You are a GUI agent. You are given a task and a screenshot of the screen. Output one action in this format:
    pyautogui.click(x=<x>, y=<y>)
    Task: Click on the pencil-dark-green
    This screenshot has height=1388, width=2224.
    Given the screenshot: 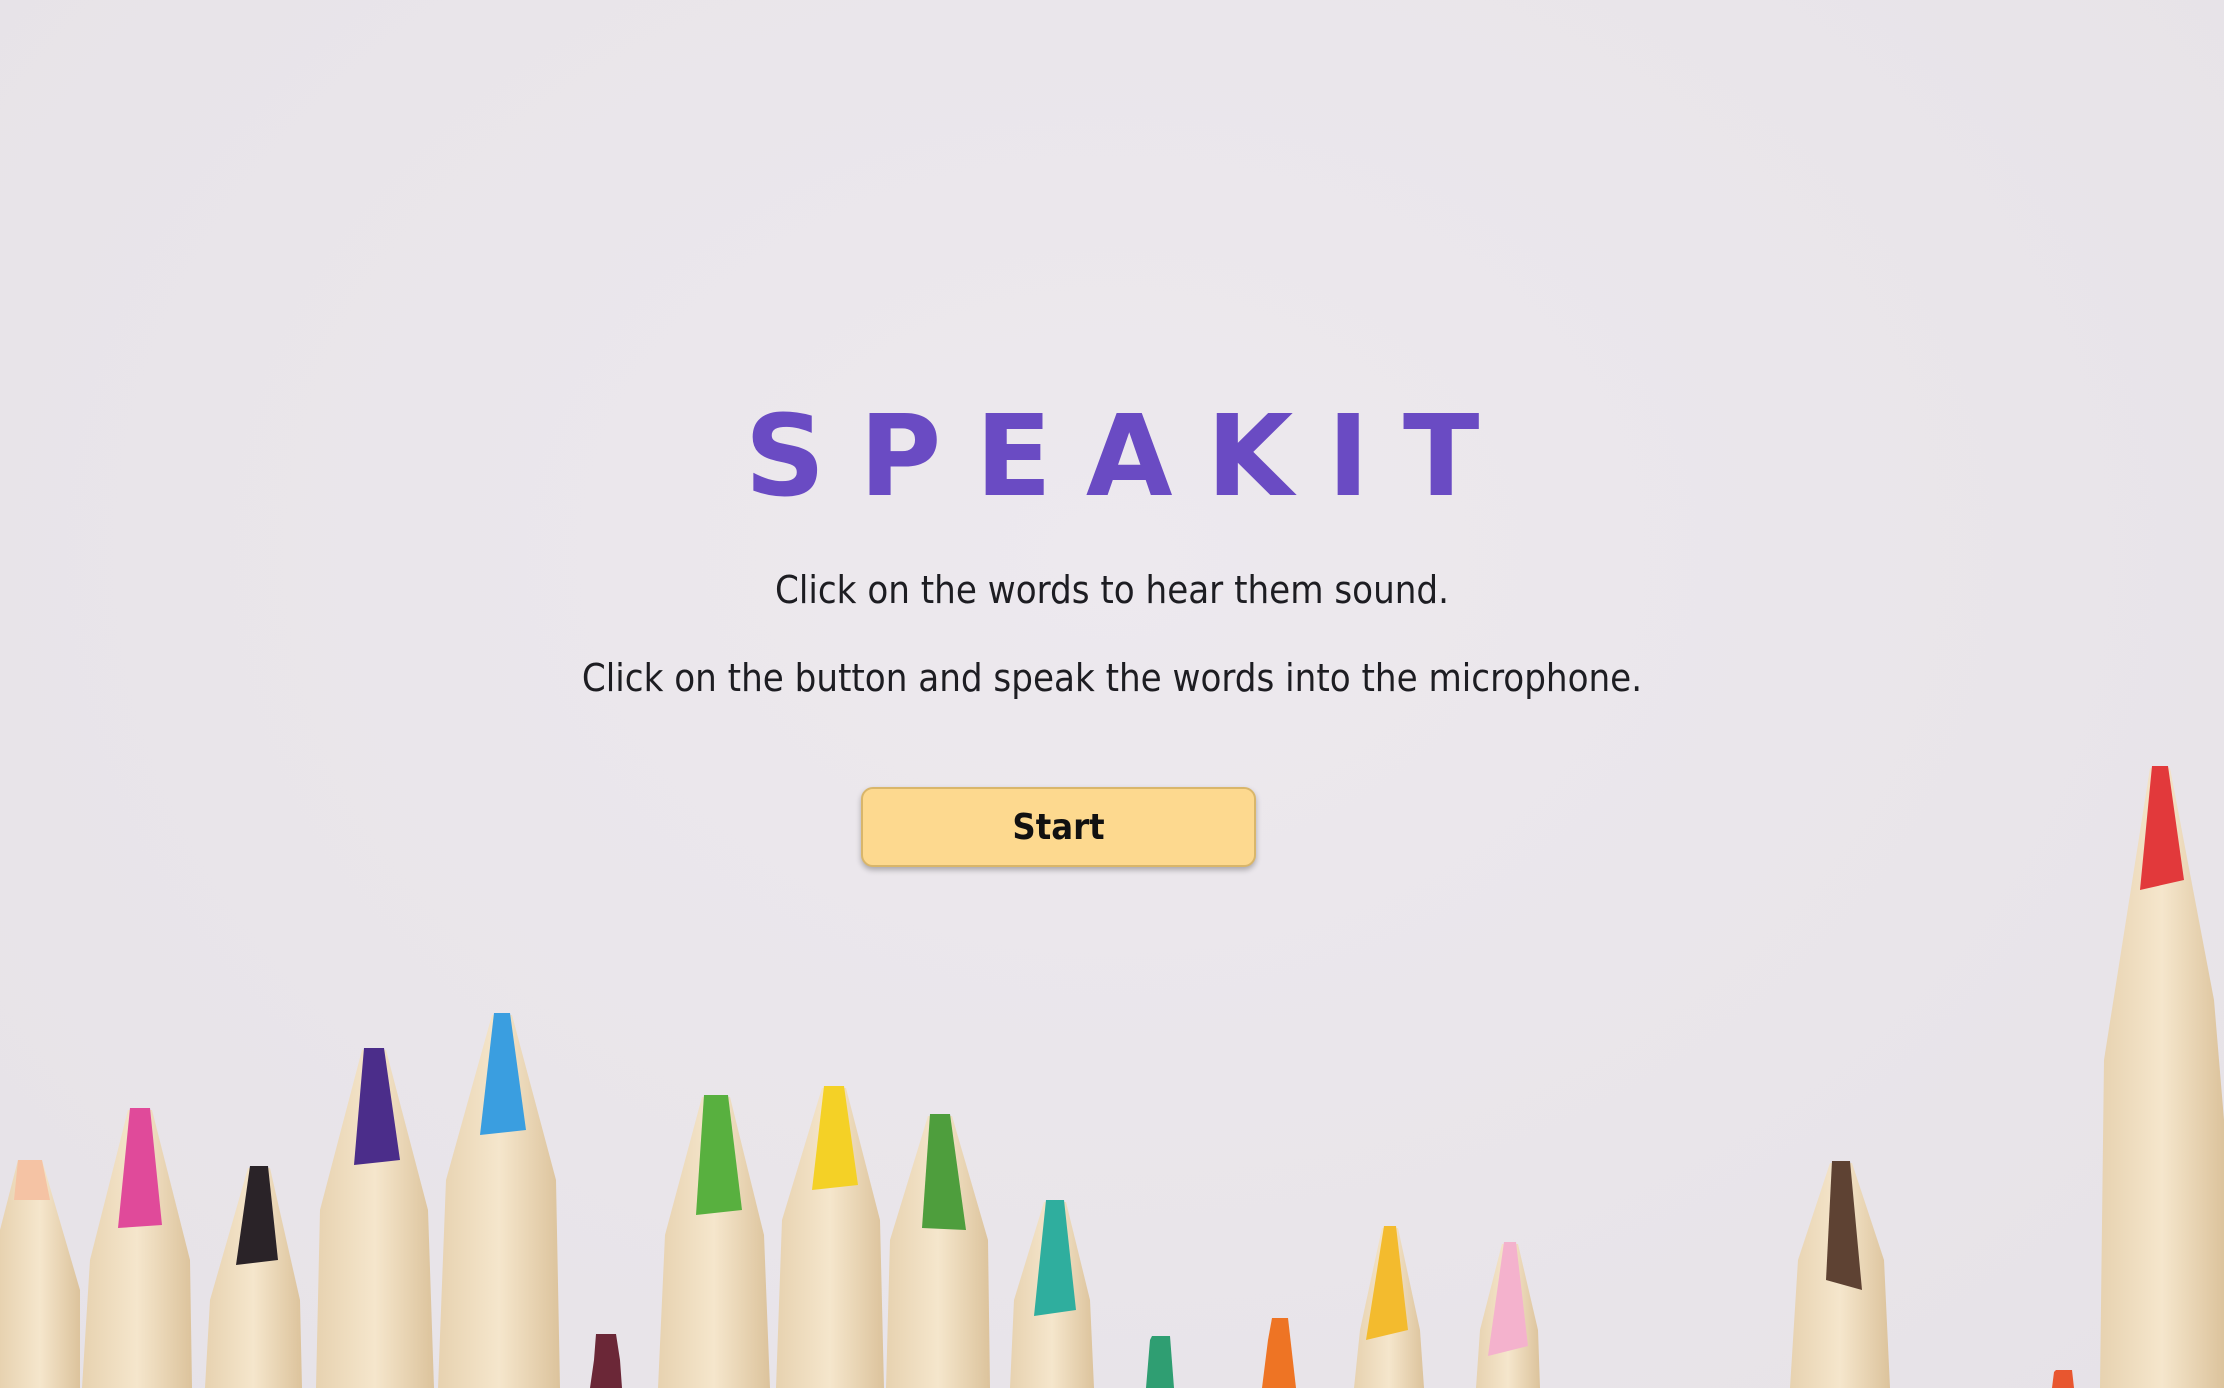 What is the action you would take?
    pyautogui.click(x=938, y=1251)
    